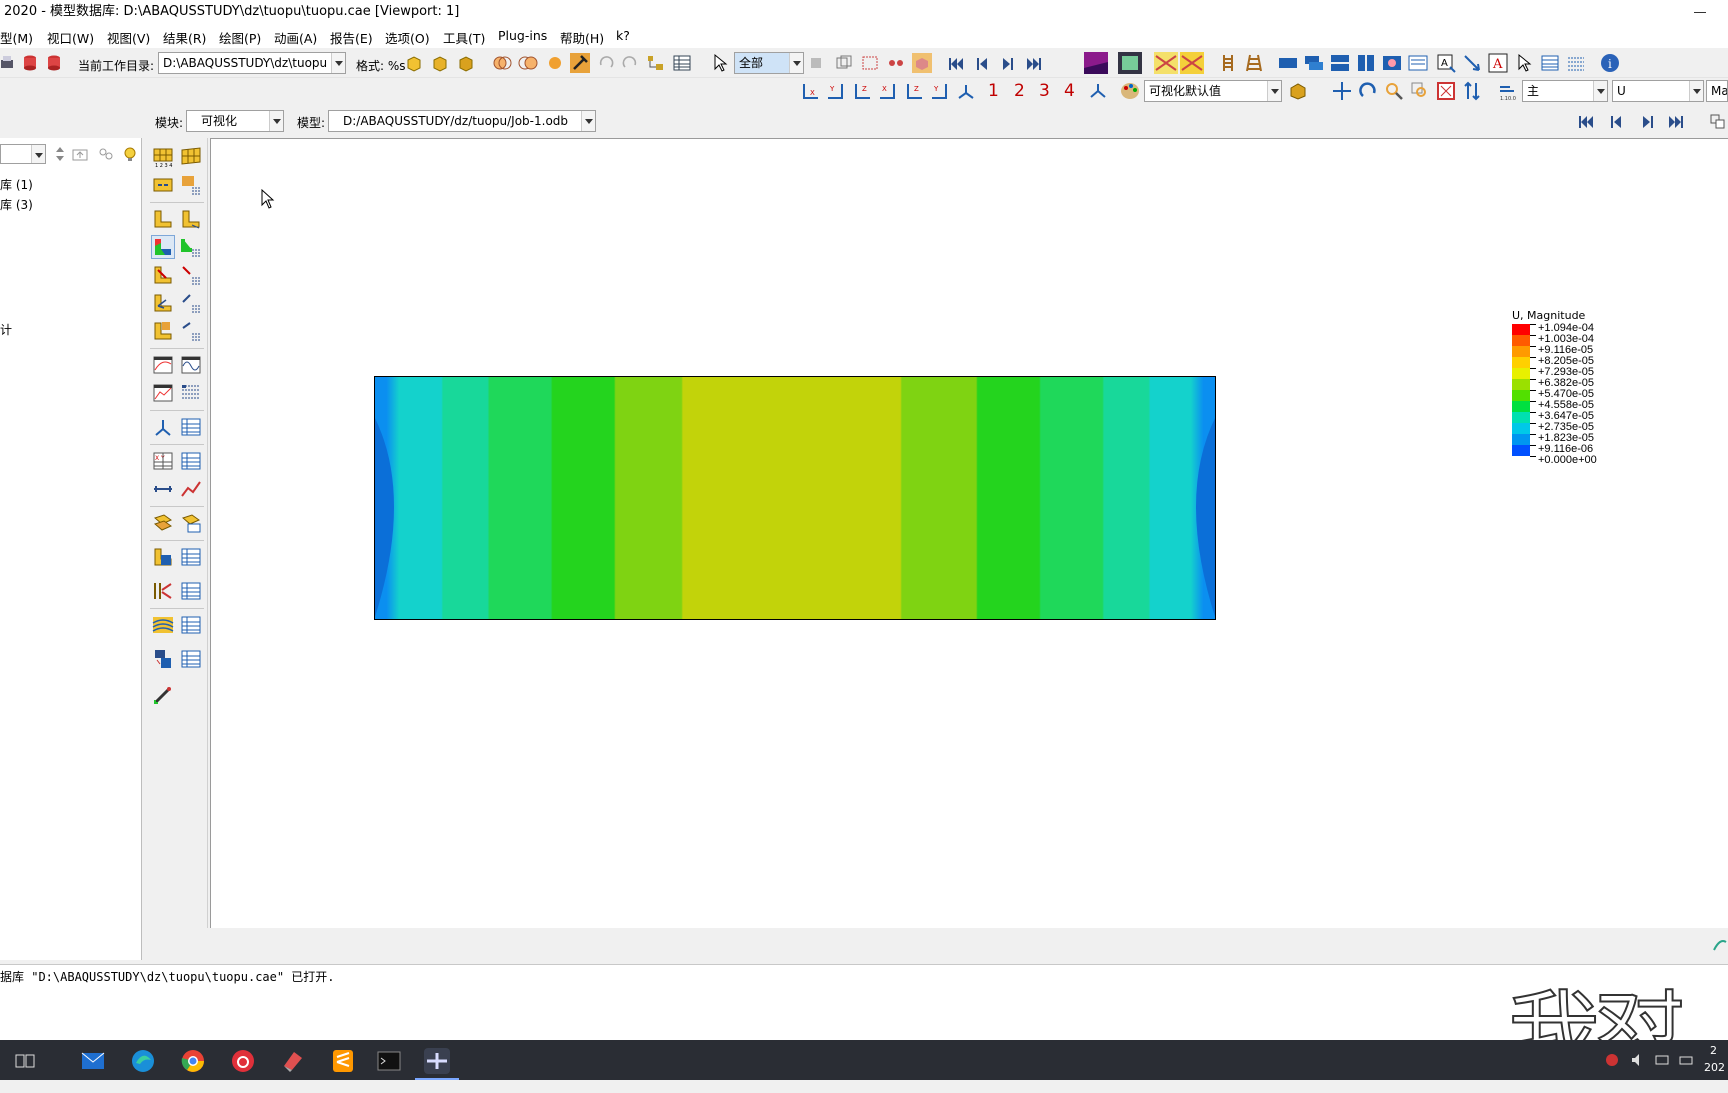 The image size is (1728, 1093). What do you see at coordinates (235, 121) in the screenshot?
I see `module-combo: 可视化` at bounding box center [235, 121].